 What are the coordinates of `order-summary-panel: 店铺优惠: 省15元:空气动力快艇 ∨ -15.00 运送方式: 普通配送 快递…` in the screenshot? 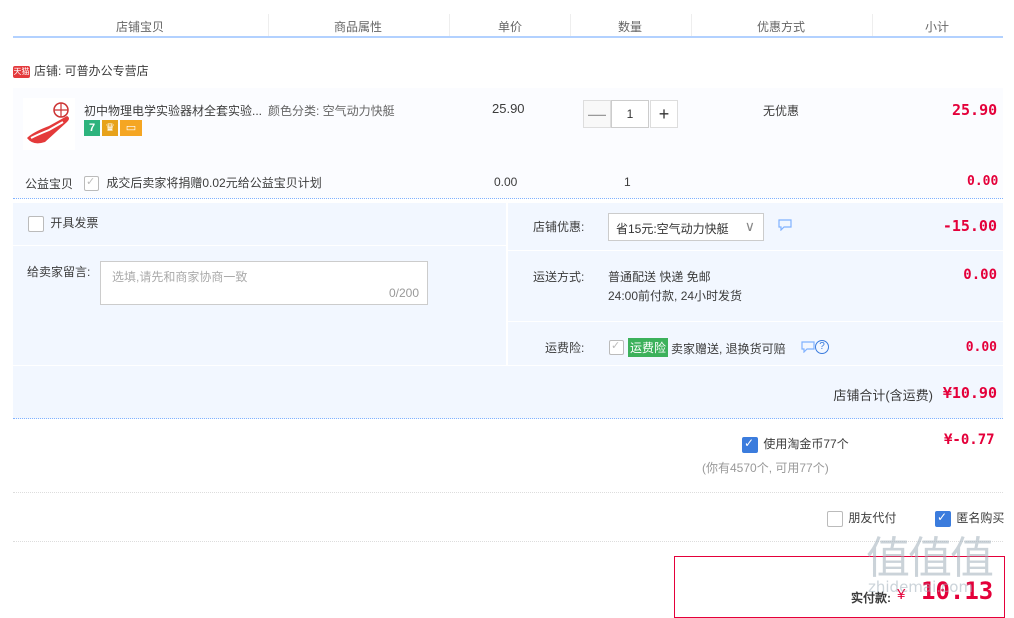 It's located at (755, 284).